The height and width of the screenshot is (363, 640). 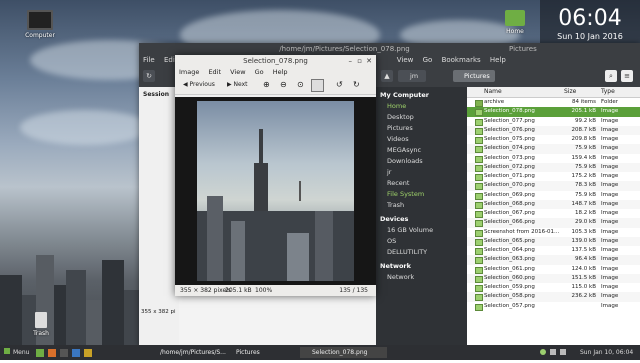 What do you see at coordinates (553, 213) in the screenshot?
I see `file-row: Selection_067.png 18.2 kB Image` at bounding box center [553, 213].